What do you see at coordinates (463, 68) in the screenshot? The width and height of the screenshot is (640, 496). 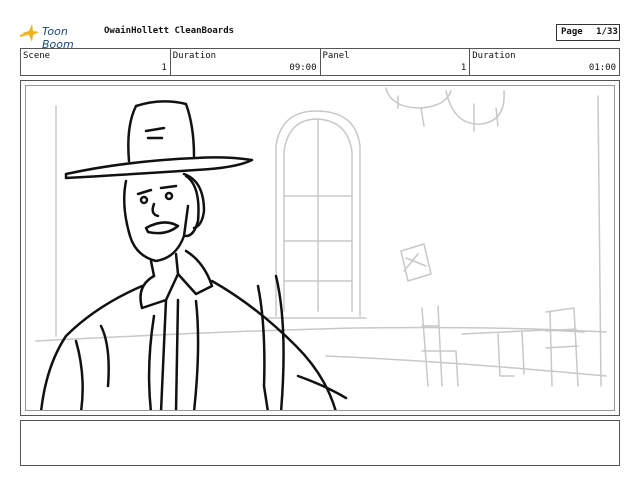 I see `panel-value: 1` at bounding box center [463, 68].